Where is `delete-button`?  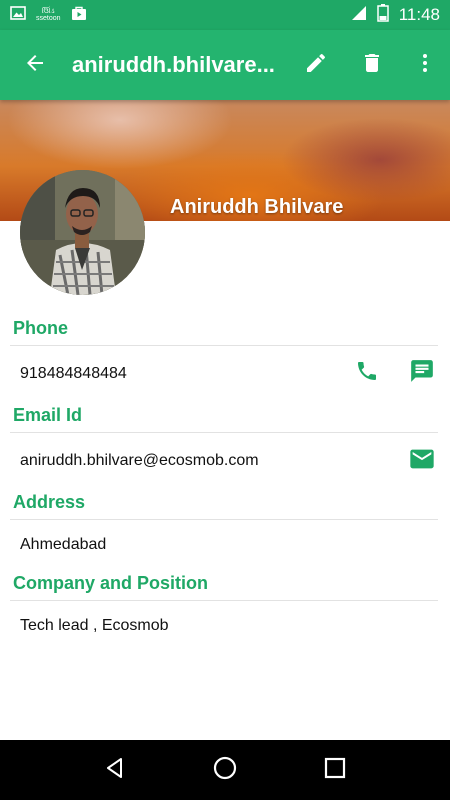 delete-button is located at coordinates (372, 65).